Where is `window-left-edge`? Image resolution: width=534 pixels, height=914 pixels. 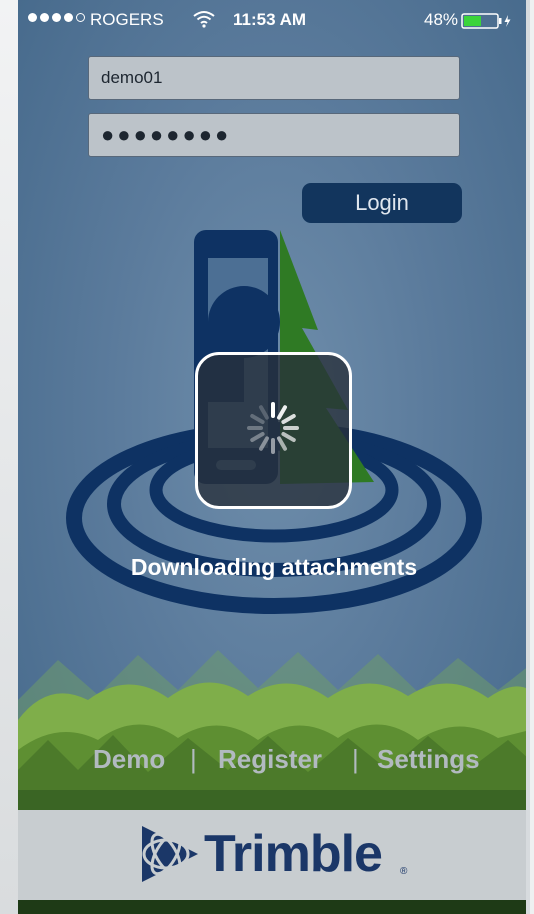
window-left-edge is located at coordinates (9, 457).